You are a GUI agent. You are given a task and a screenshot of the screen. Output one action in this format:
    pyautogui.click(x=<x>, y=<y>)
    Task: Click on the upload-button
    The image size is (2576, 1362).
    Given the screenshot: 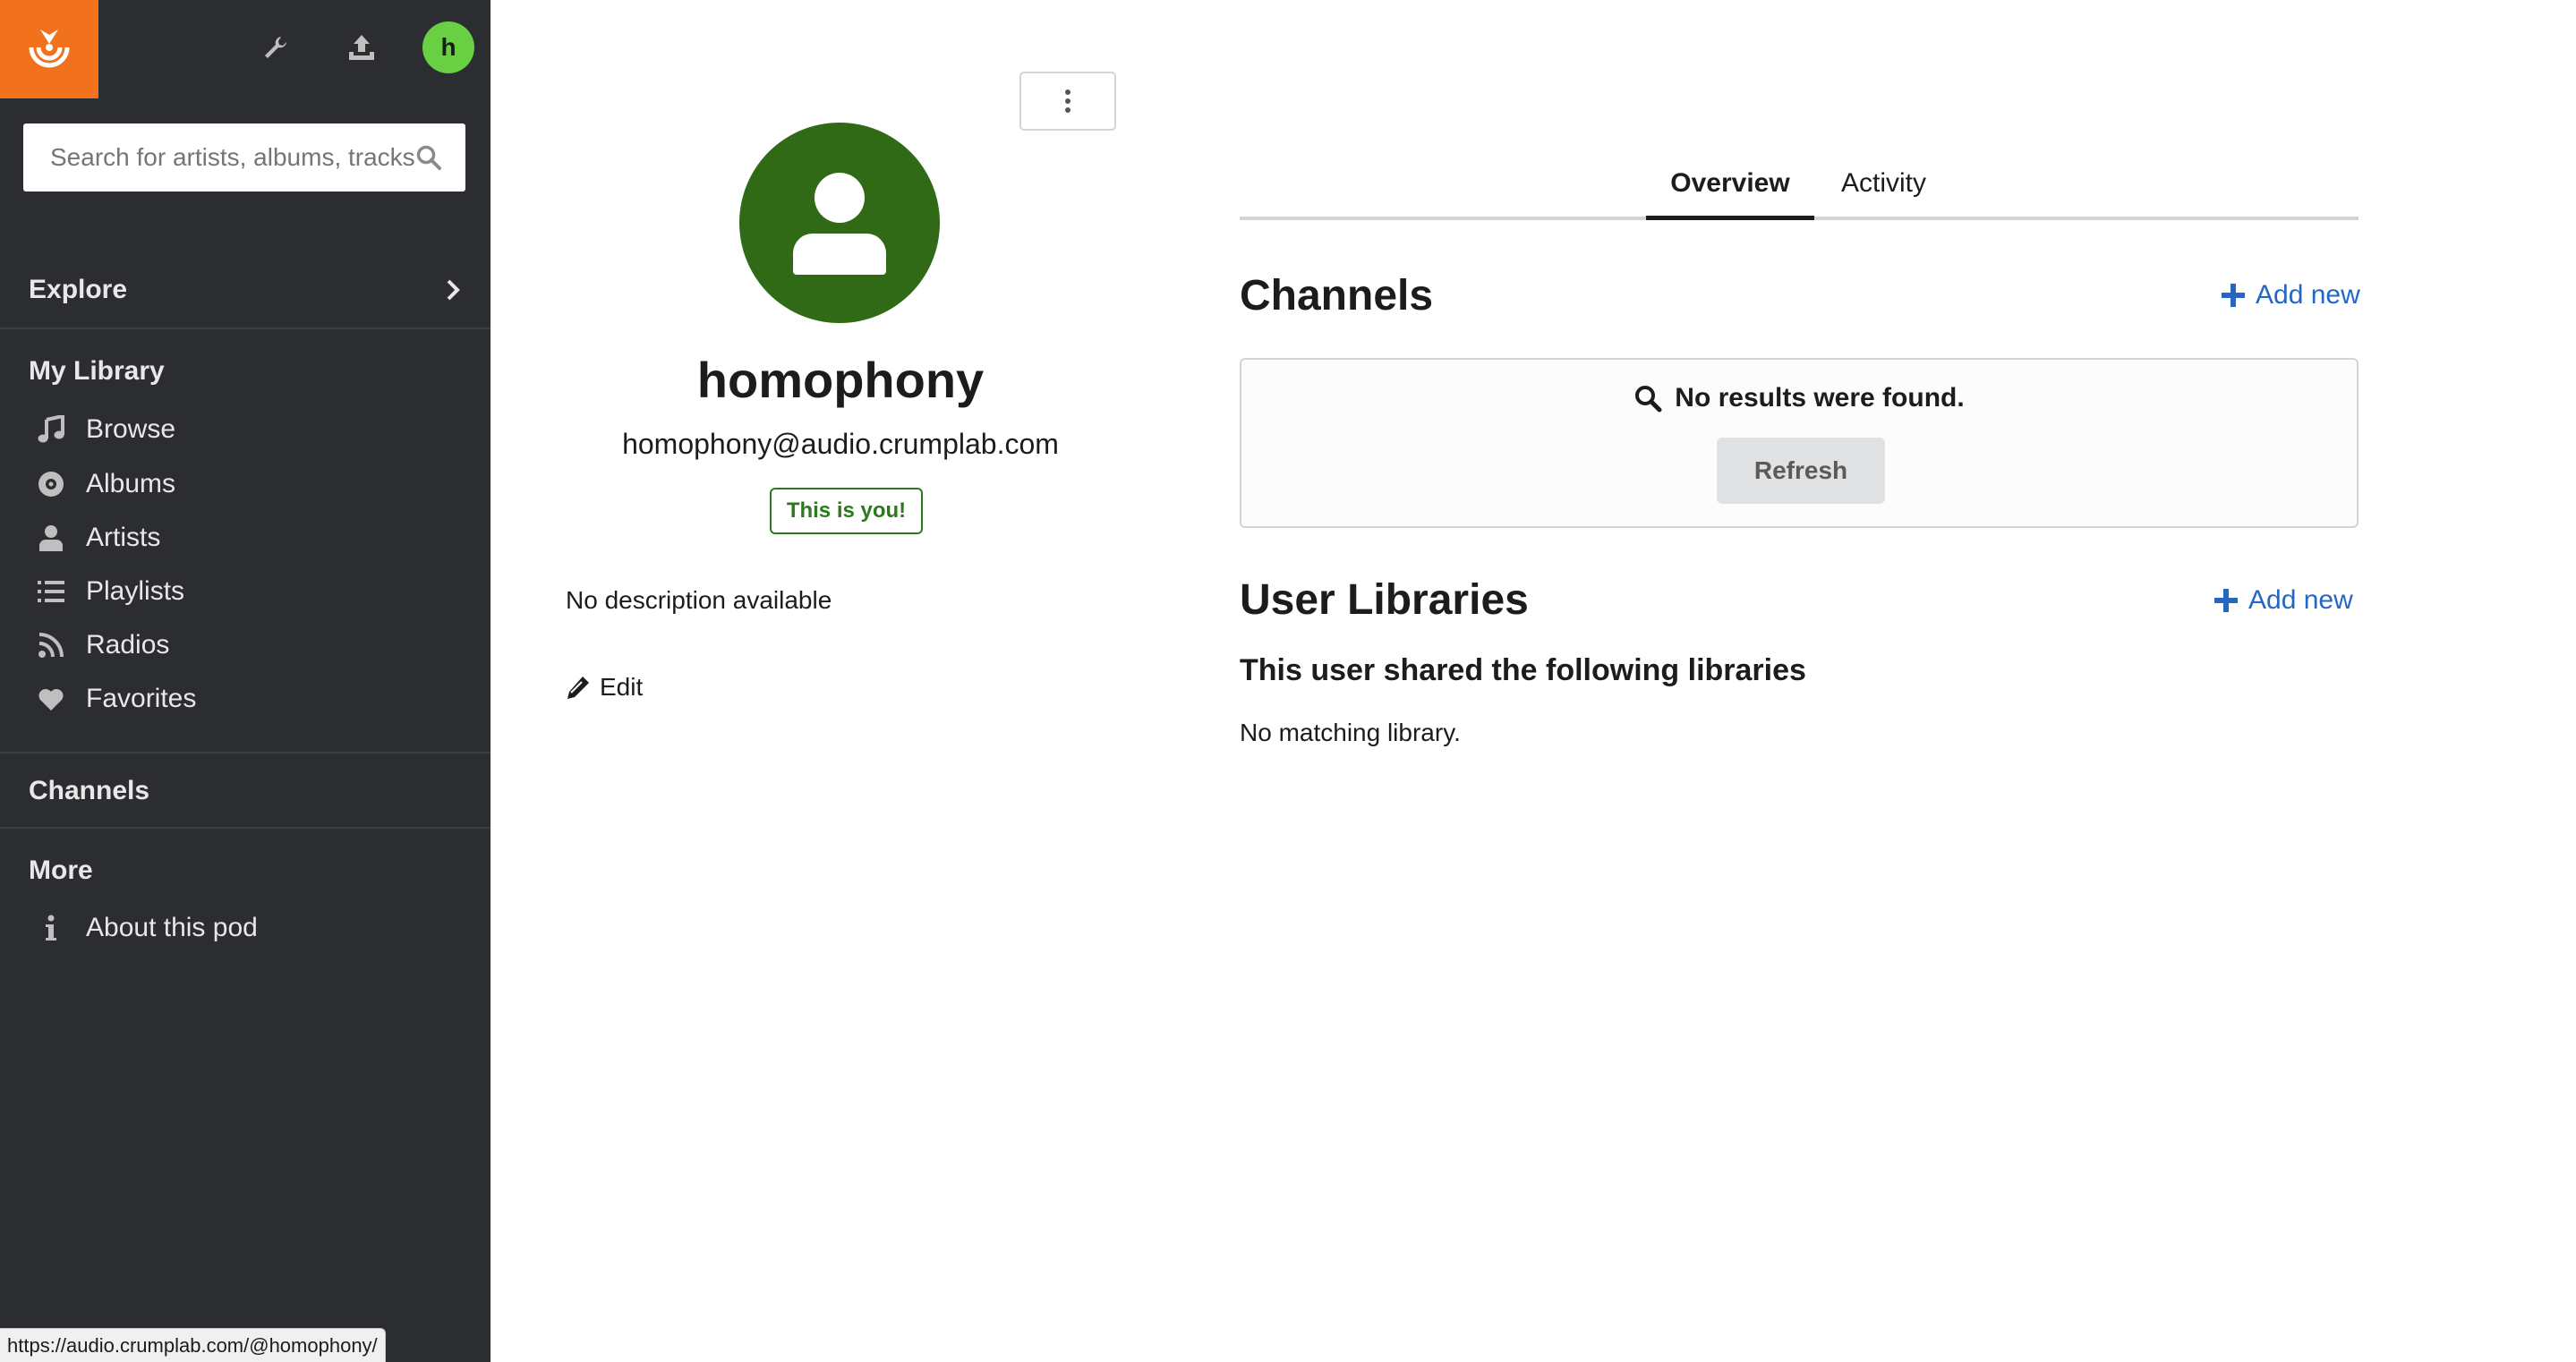 What is the action you would take?
    pyautogui.click(x=362, y=47)
    